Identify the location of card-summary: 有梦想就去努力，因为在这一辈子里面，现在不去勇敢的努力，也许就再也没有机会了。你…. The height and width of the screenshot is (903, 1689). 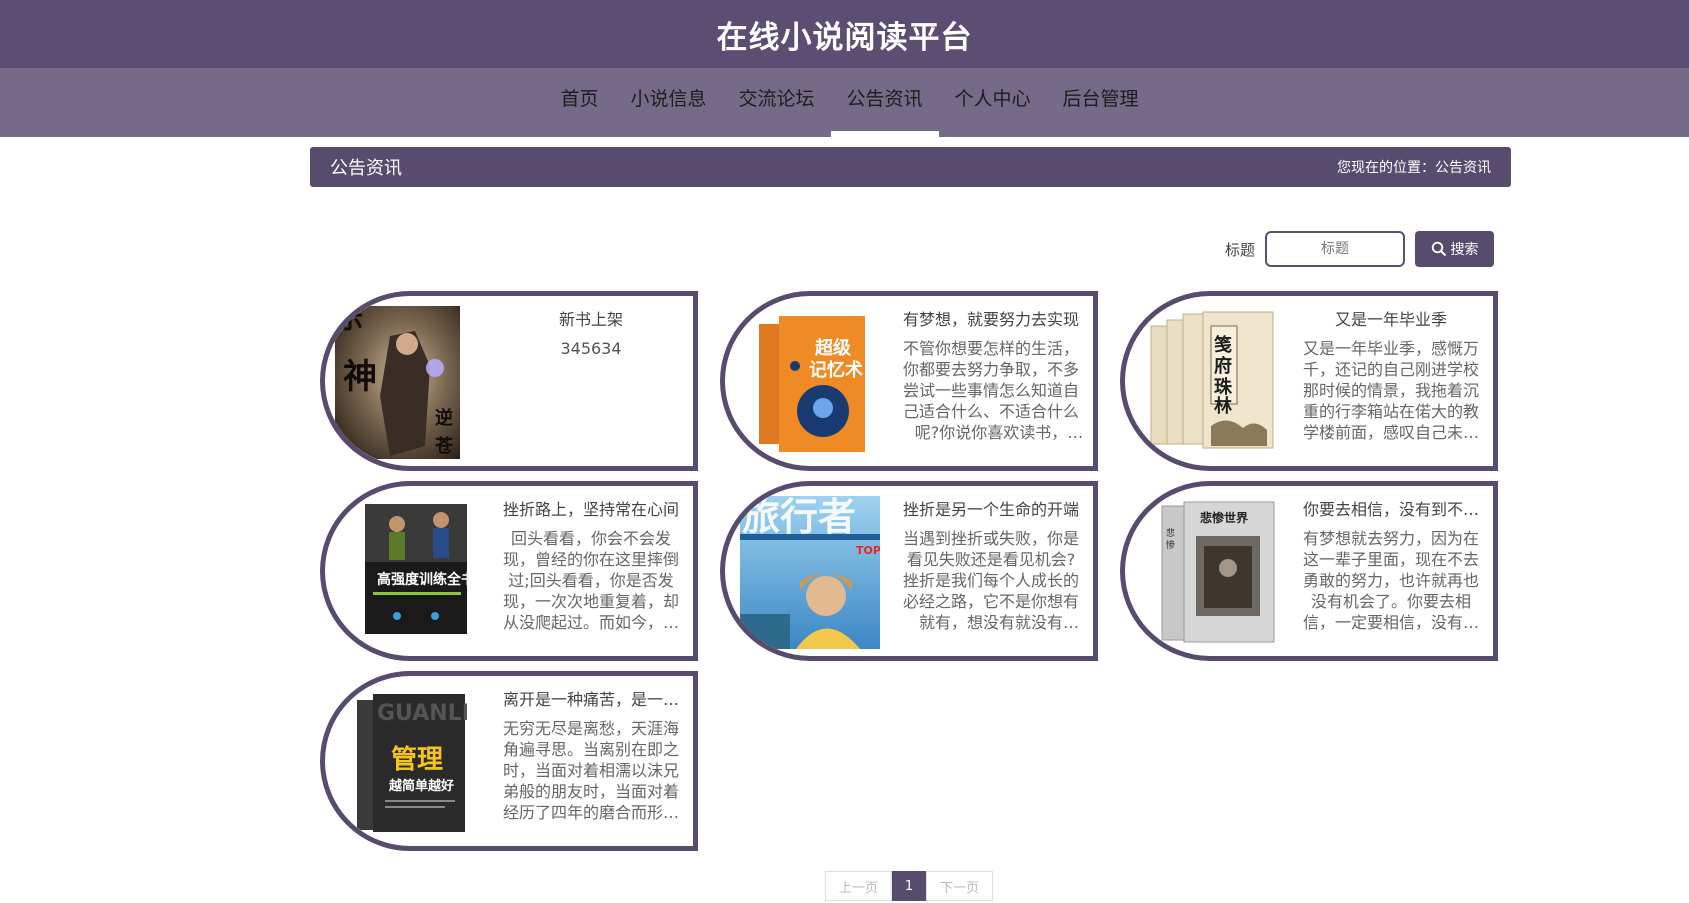
(1390, 580).